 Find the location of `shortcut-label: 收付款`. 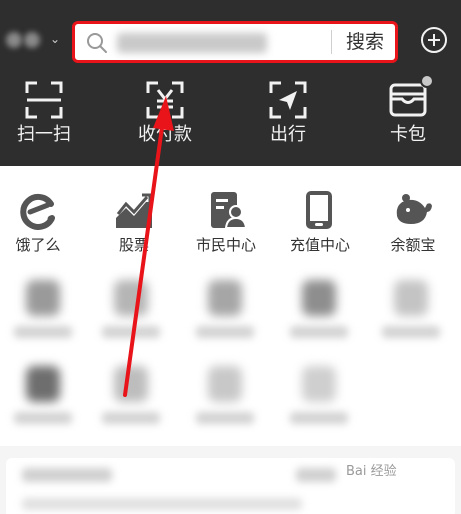

shortcut-label: 收付款 is located at coordinates (165, 134).